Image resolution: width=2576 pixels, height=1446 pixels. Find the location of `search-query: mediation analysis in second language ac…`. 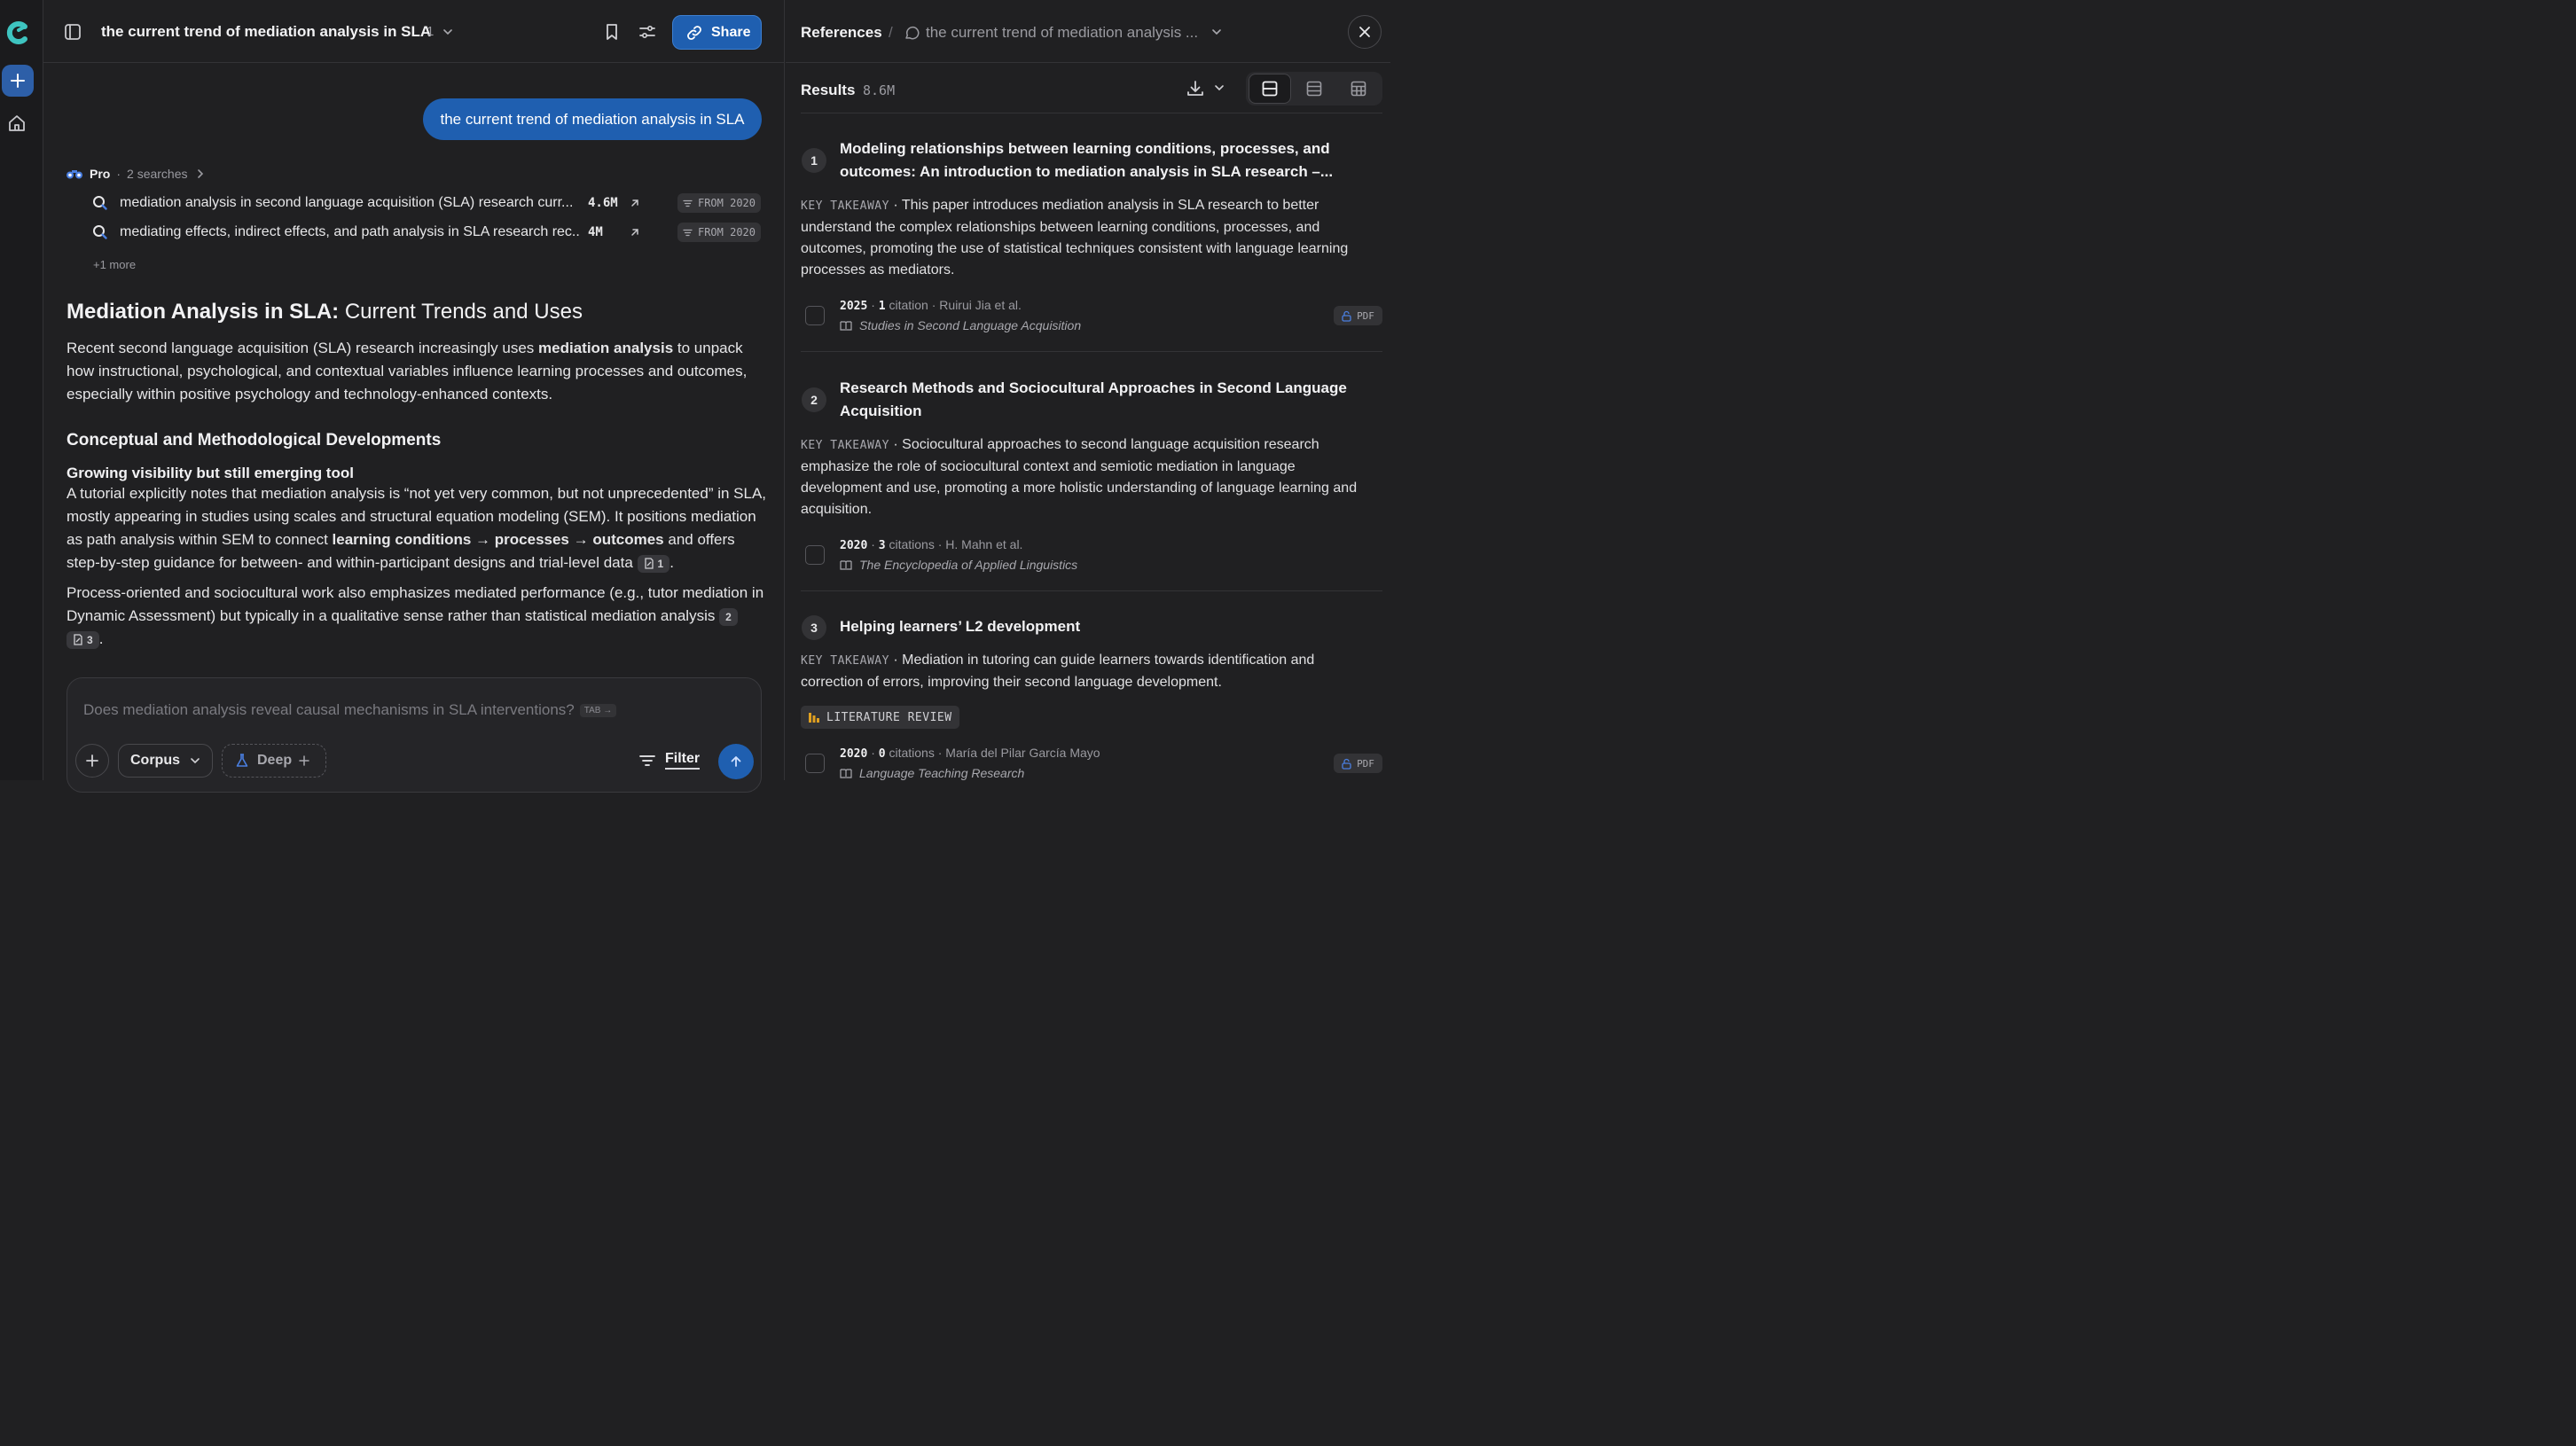

search-query: mediation analysis in second language ac… is located at coordinates (347, 202).